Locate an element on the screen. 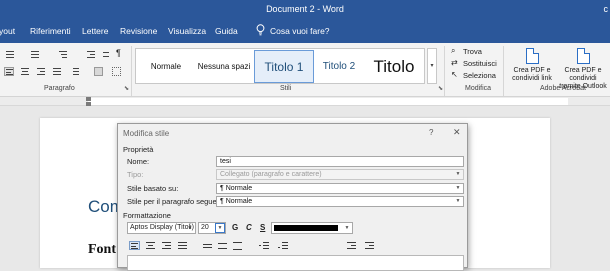 This screenshot has height=271, width=610. next-paragraph-label: Stile per il paragrafo seguente: is located at coordinates (178, 201).